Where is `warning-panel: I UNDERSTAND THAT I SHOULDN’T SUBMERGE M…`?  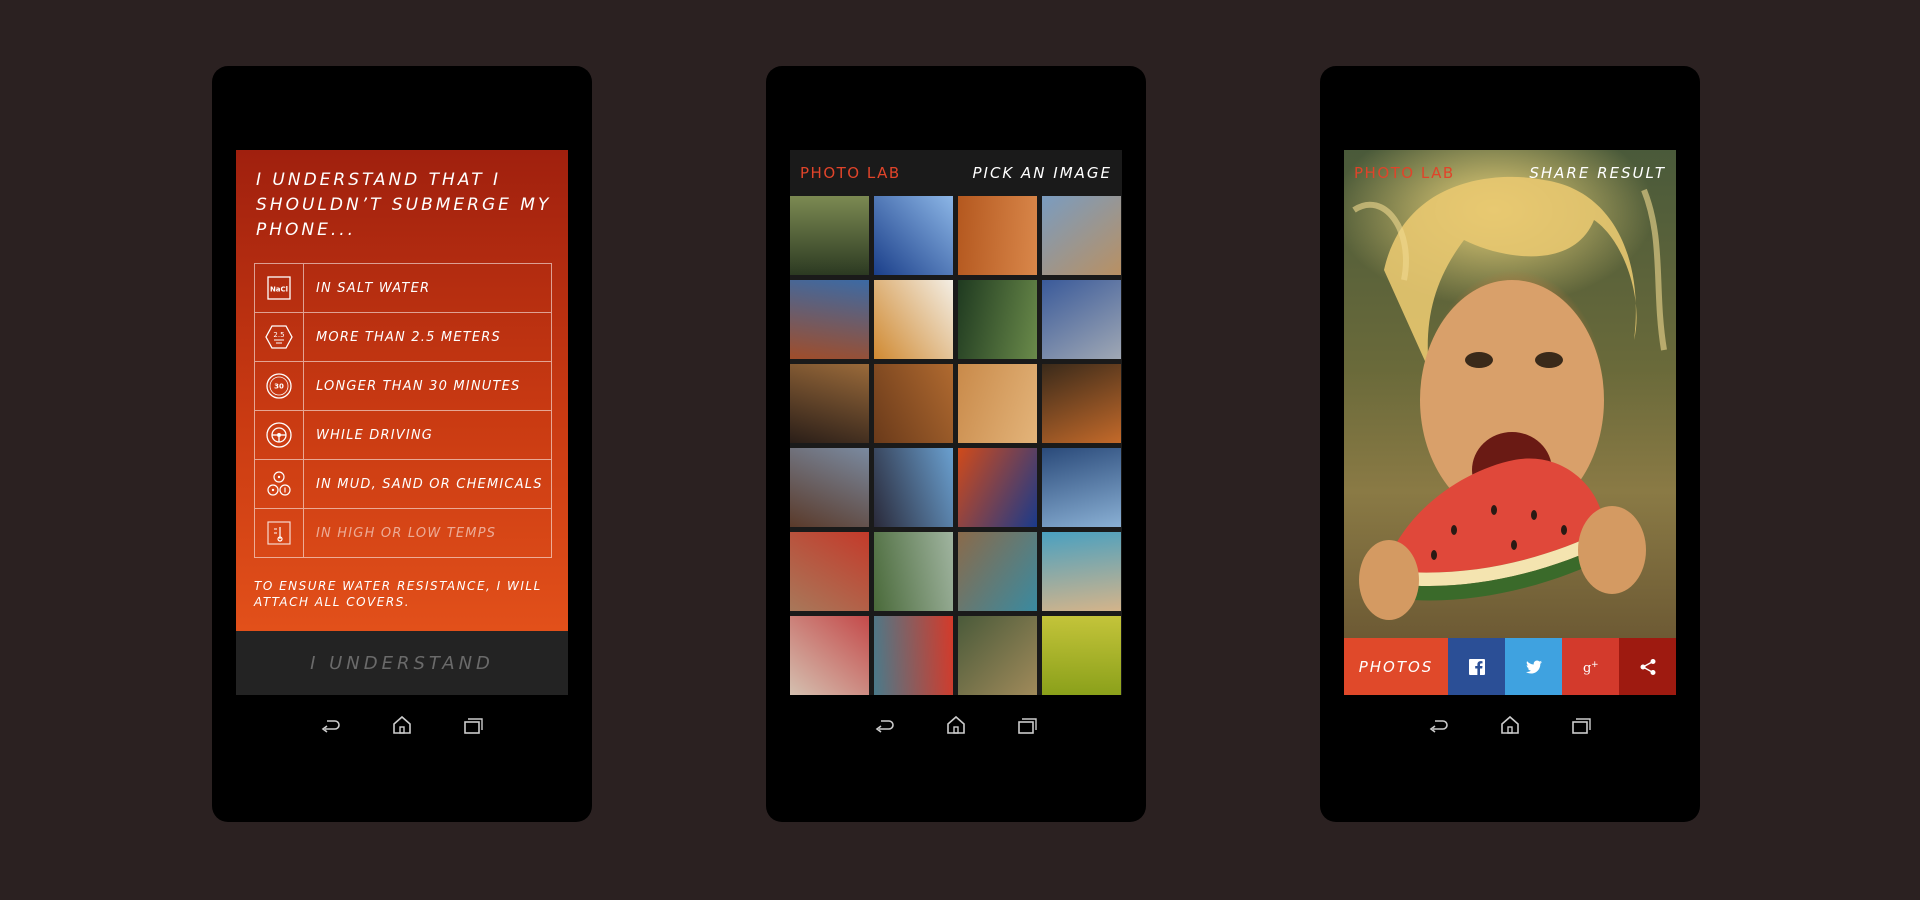
warning-panel: I UNDERSTAND THAT I SHOULDN’T SUBMERGE M… is located at coordinates (402, 390).